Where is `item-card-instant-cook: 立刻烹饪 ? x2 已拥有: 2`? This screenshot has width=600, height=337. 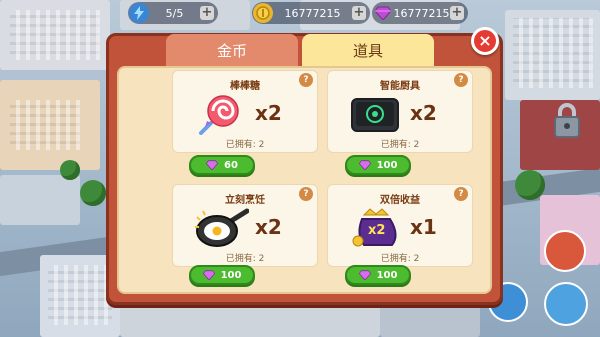
item-card-instant-cook: 立刻烹饪 ? x2 已拥有: 2 is located at coordinates (245, 225).